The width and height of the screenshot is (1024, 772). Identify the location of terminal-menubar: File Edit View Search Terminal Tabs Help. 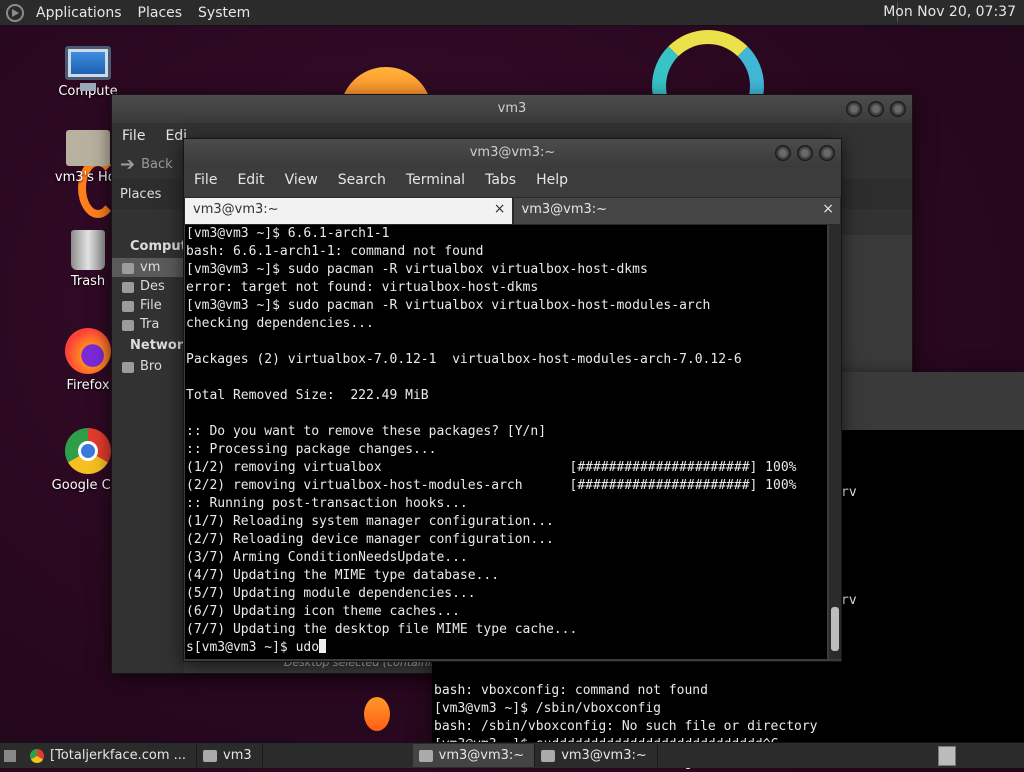
(512, 180).